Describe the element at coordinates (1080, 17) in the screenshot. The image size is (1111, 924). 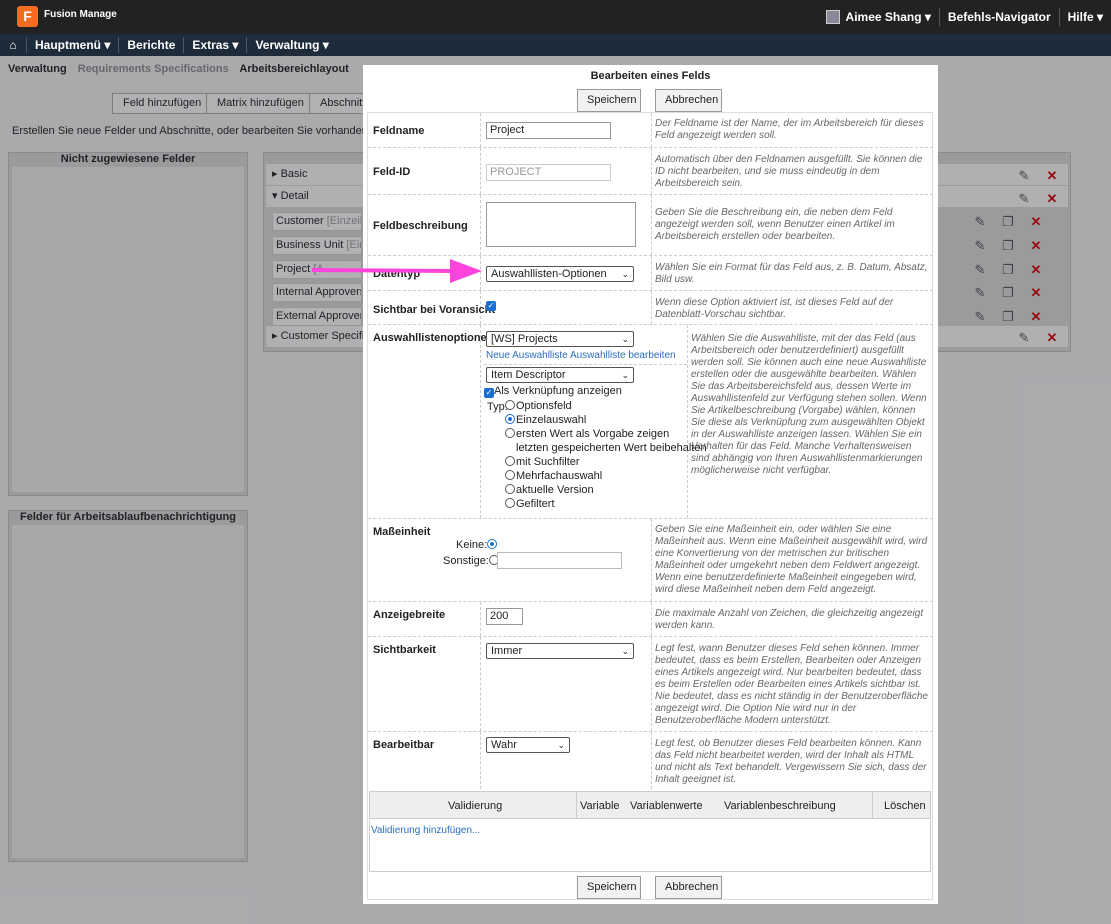
I see `help-label: Hilfe` at that location.